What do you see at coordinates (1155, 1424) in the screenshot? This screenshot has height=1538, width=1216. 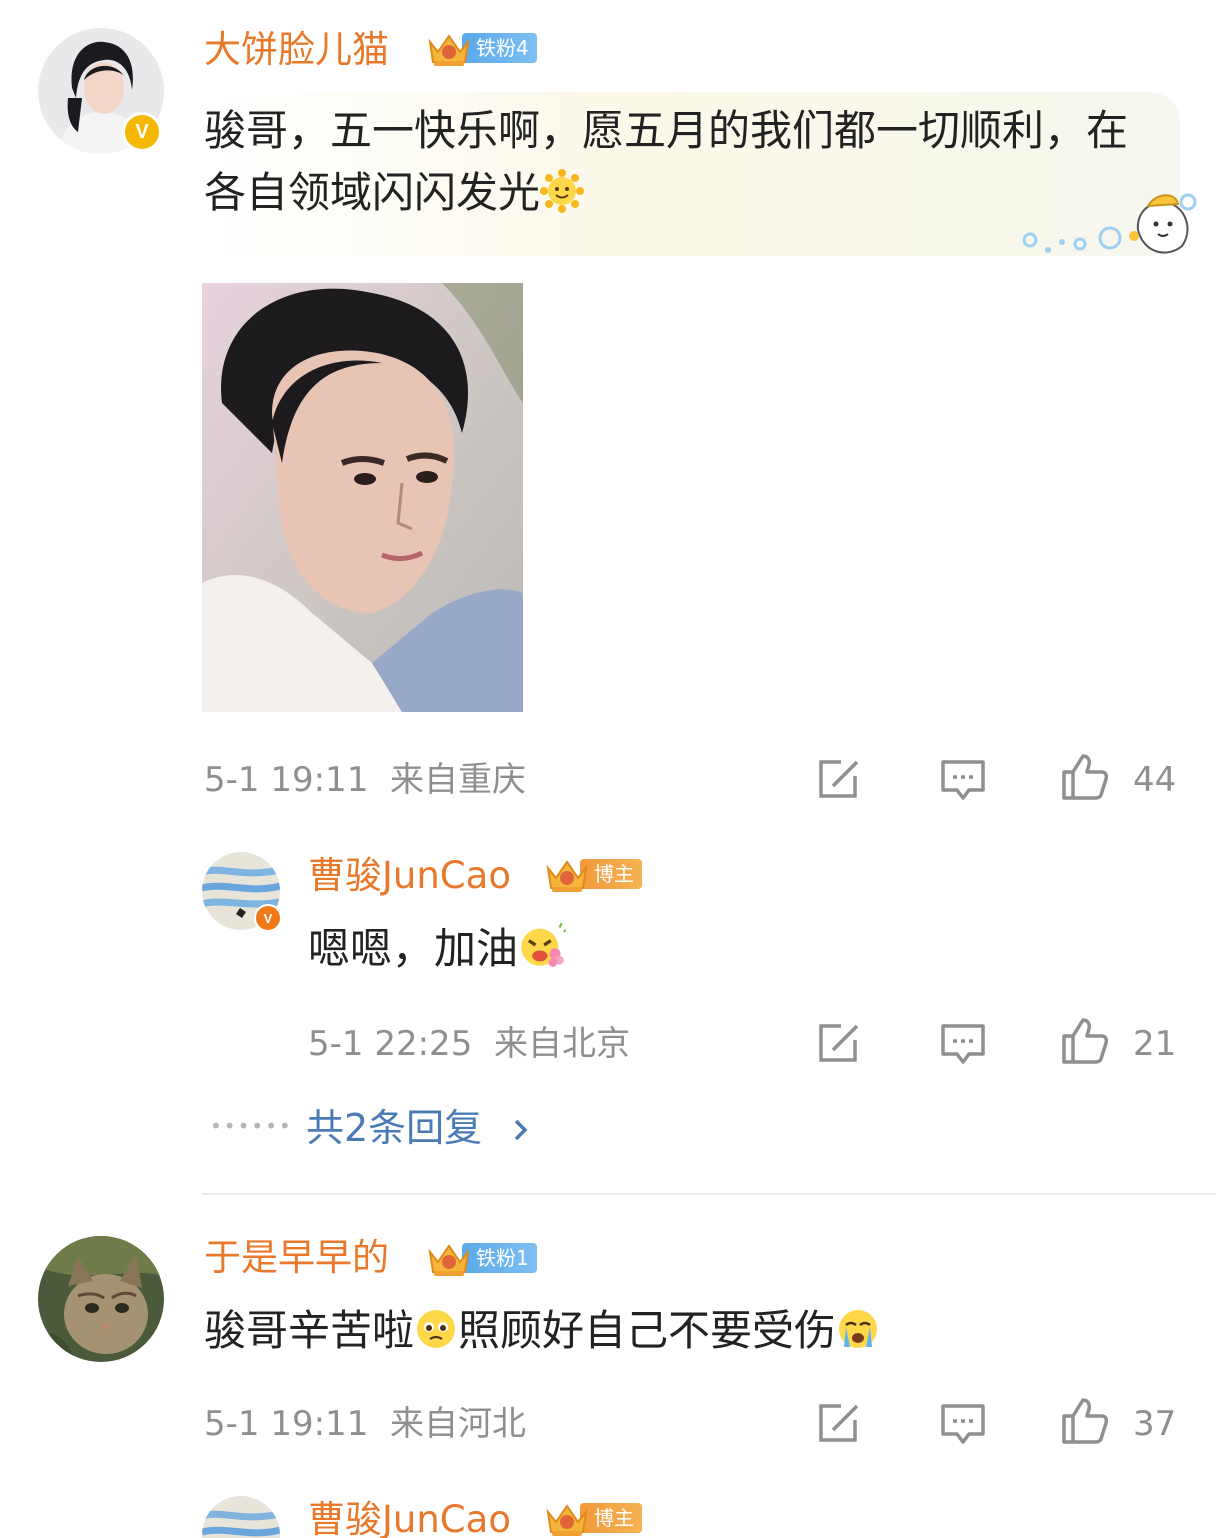 I see `like-count: 37` at bounding box center [1155, 1424].